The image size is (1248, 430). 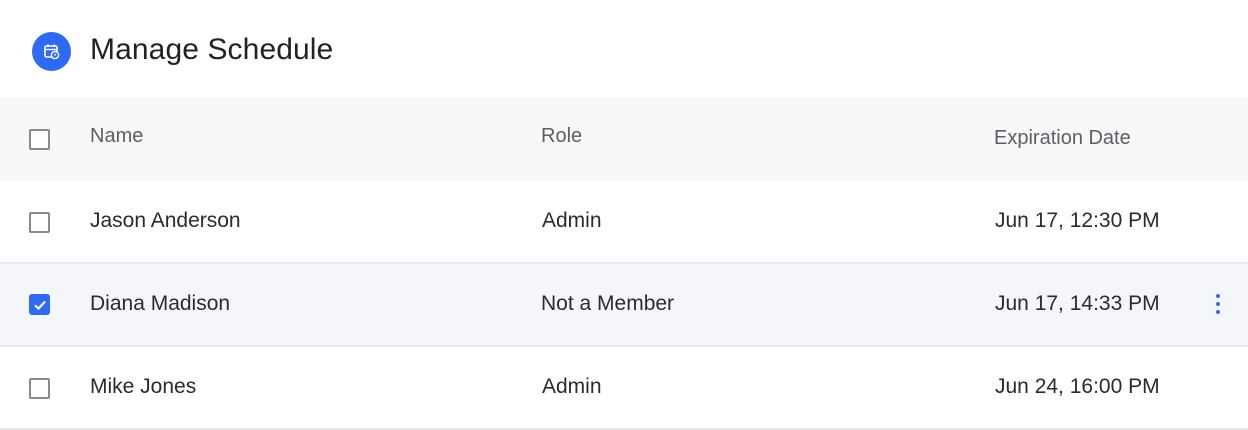 What do you see at coordinates (608, 303) in the screenshot?
I see `row-role: Not a Member` at bounding box center [608, 303].